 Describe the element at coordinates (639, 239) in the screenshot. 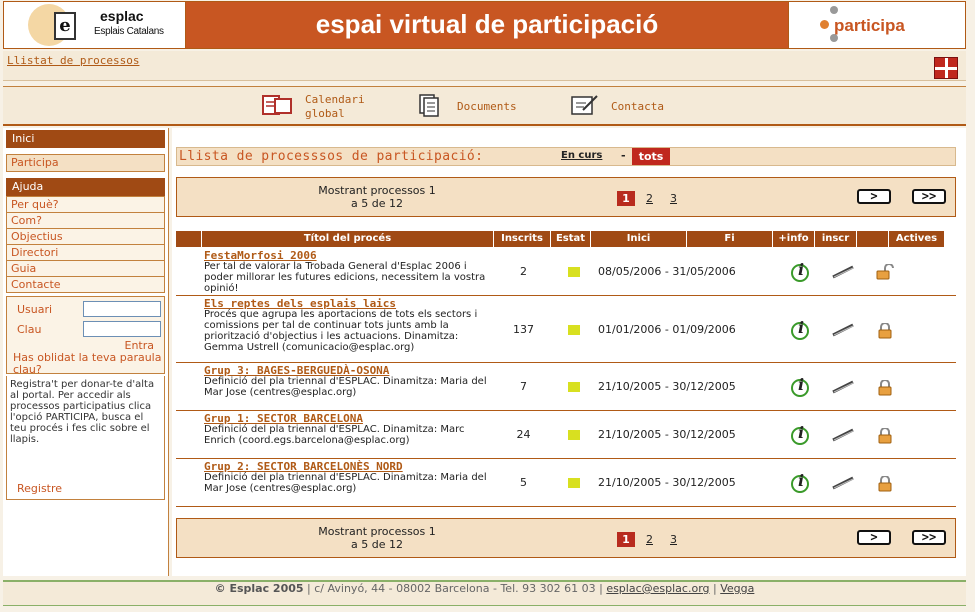

I see `col-inici: Inici` at that location.